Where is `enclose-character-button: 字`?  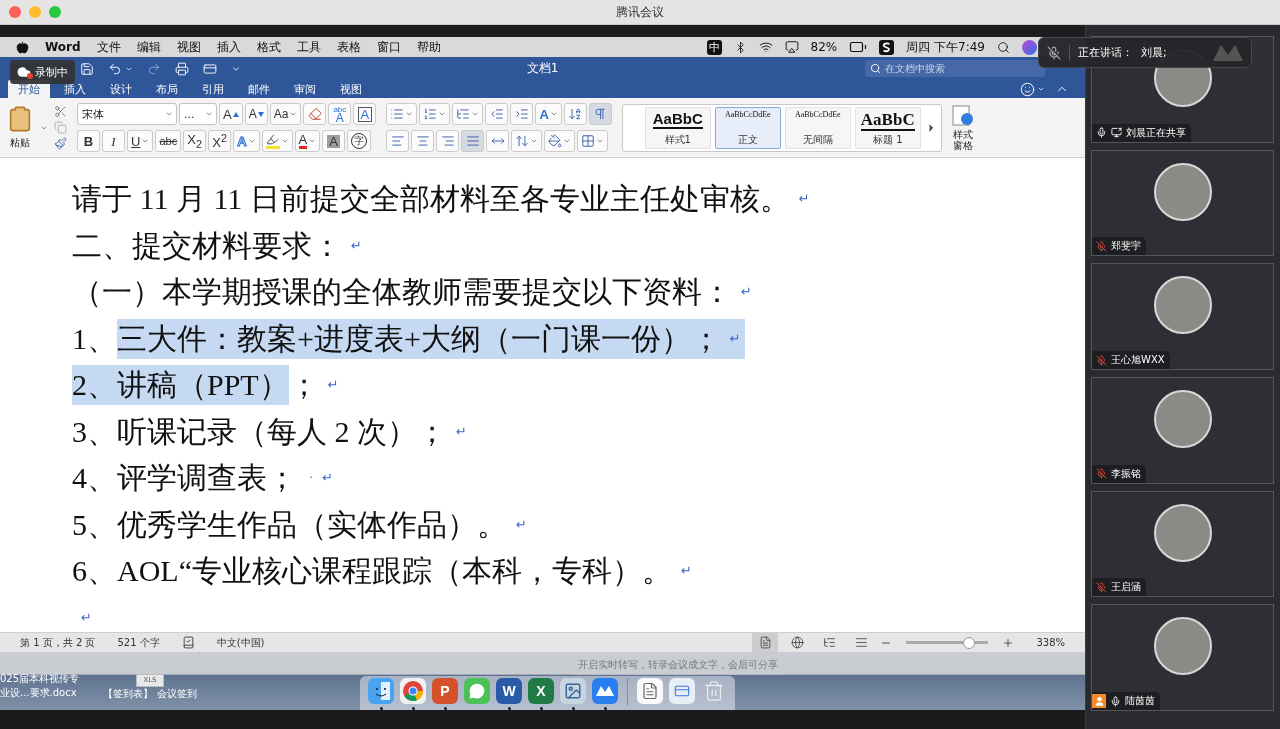
enclose-character-button: 字 is located at coordinates (359, 141).